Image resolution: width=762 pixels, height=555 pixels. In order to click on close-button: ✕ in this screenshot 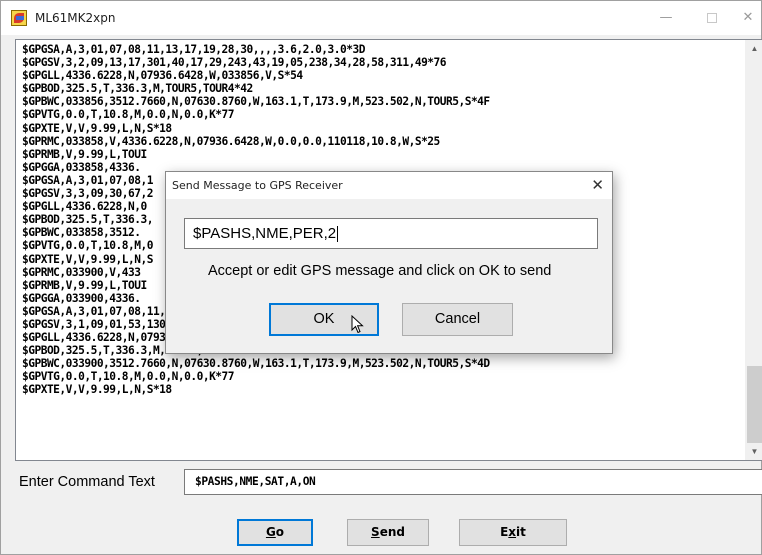, I will do `click(748, 18)`.